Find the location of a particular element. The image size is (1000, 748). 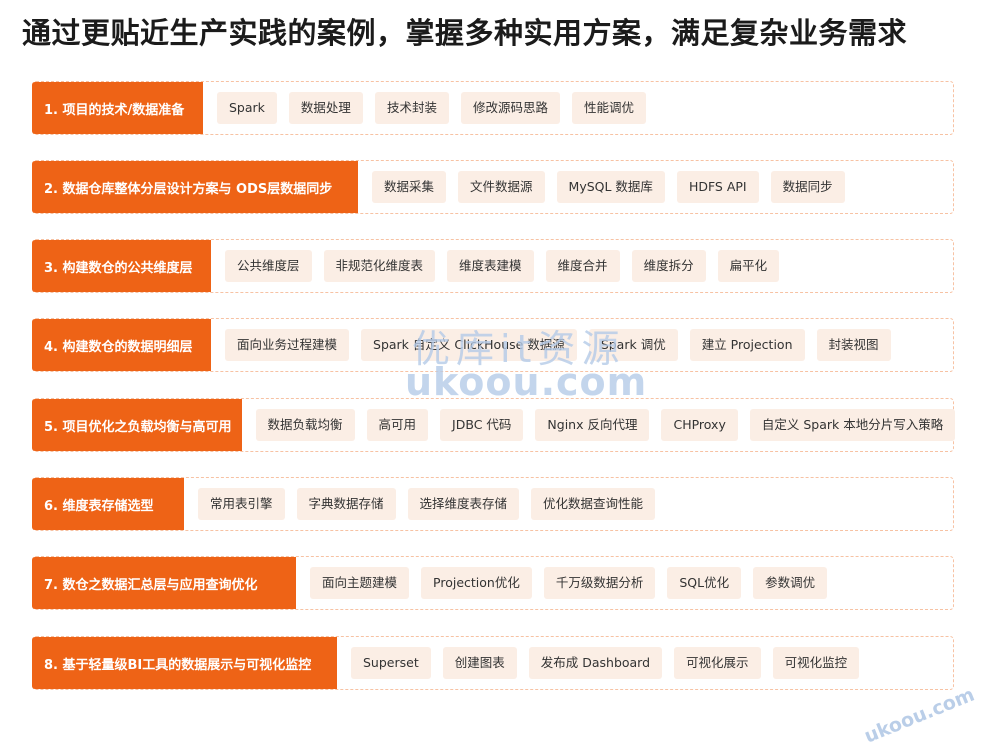

keyword-chip: 建立 Projection is located at coordinates (747, 345).